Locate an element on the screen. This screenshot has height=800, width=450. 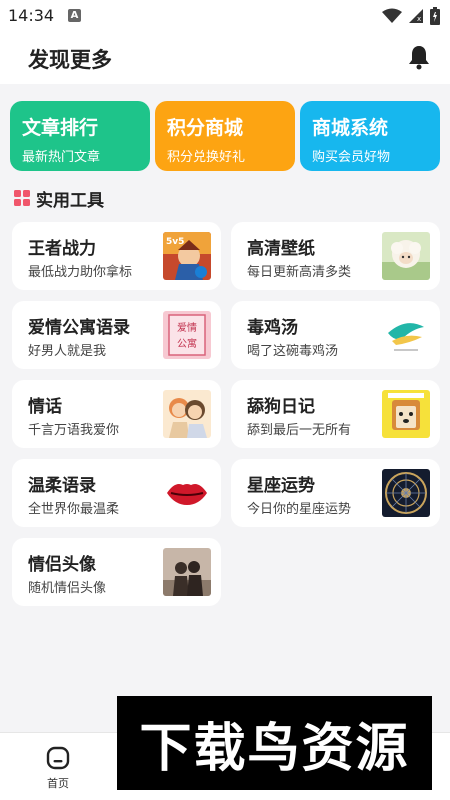
points-mall-card: 积分商城 积分兑换好礼 is located at coordinates (225, 136).